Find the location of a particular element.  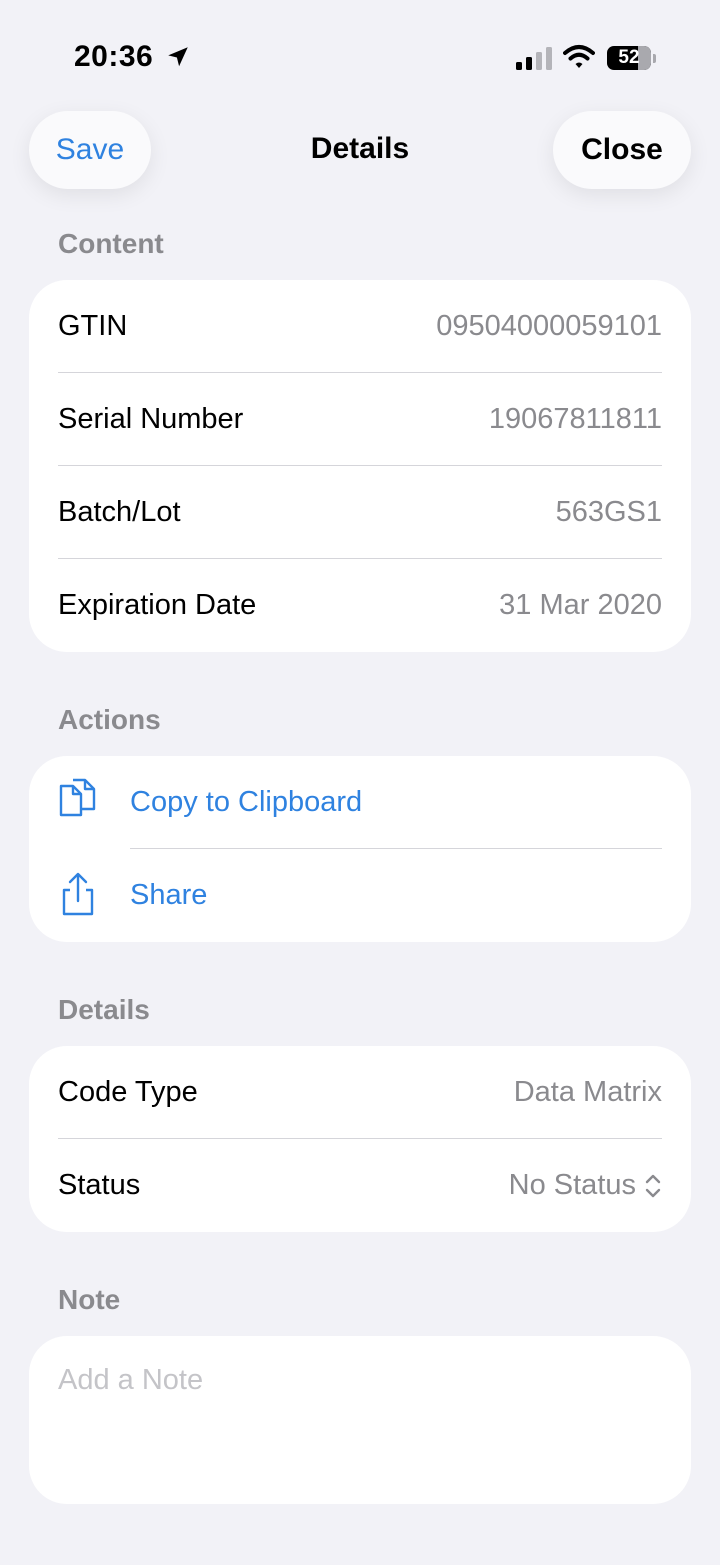

location-arrow-icon is located at coordinates (178, 57).